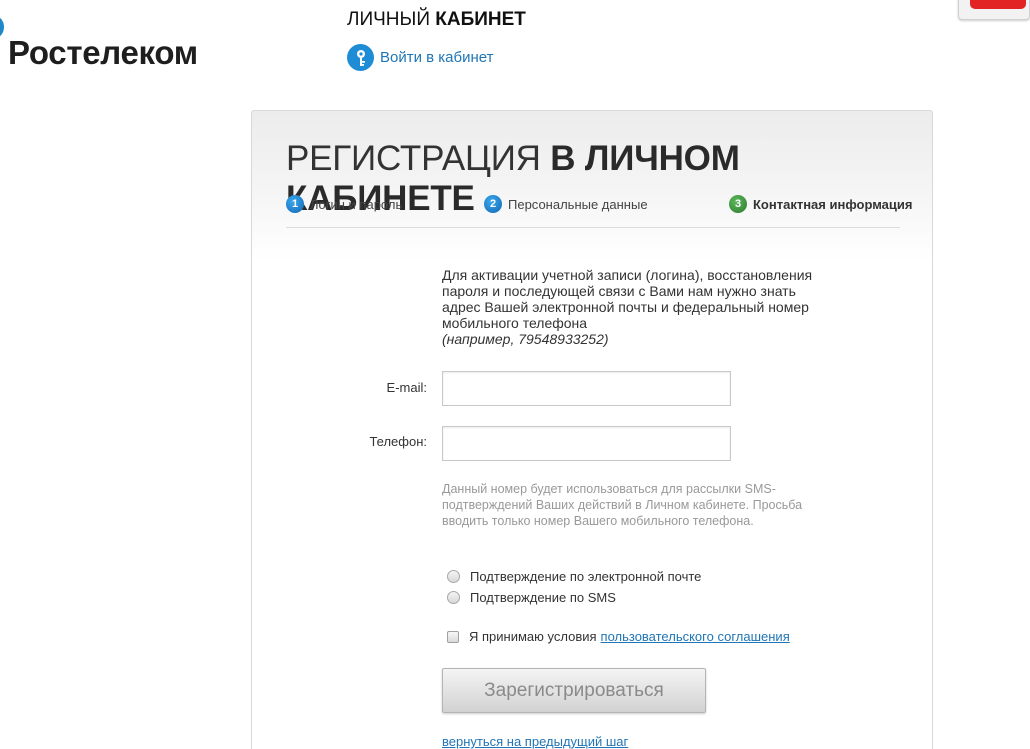 The height and width of the screenshot is (749, 1030). I want to click on confirm-sms-option: Подтверждение по SMS, so click(531, 597).